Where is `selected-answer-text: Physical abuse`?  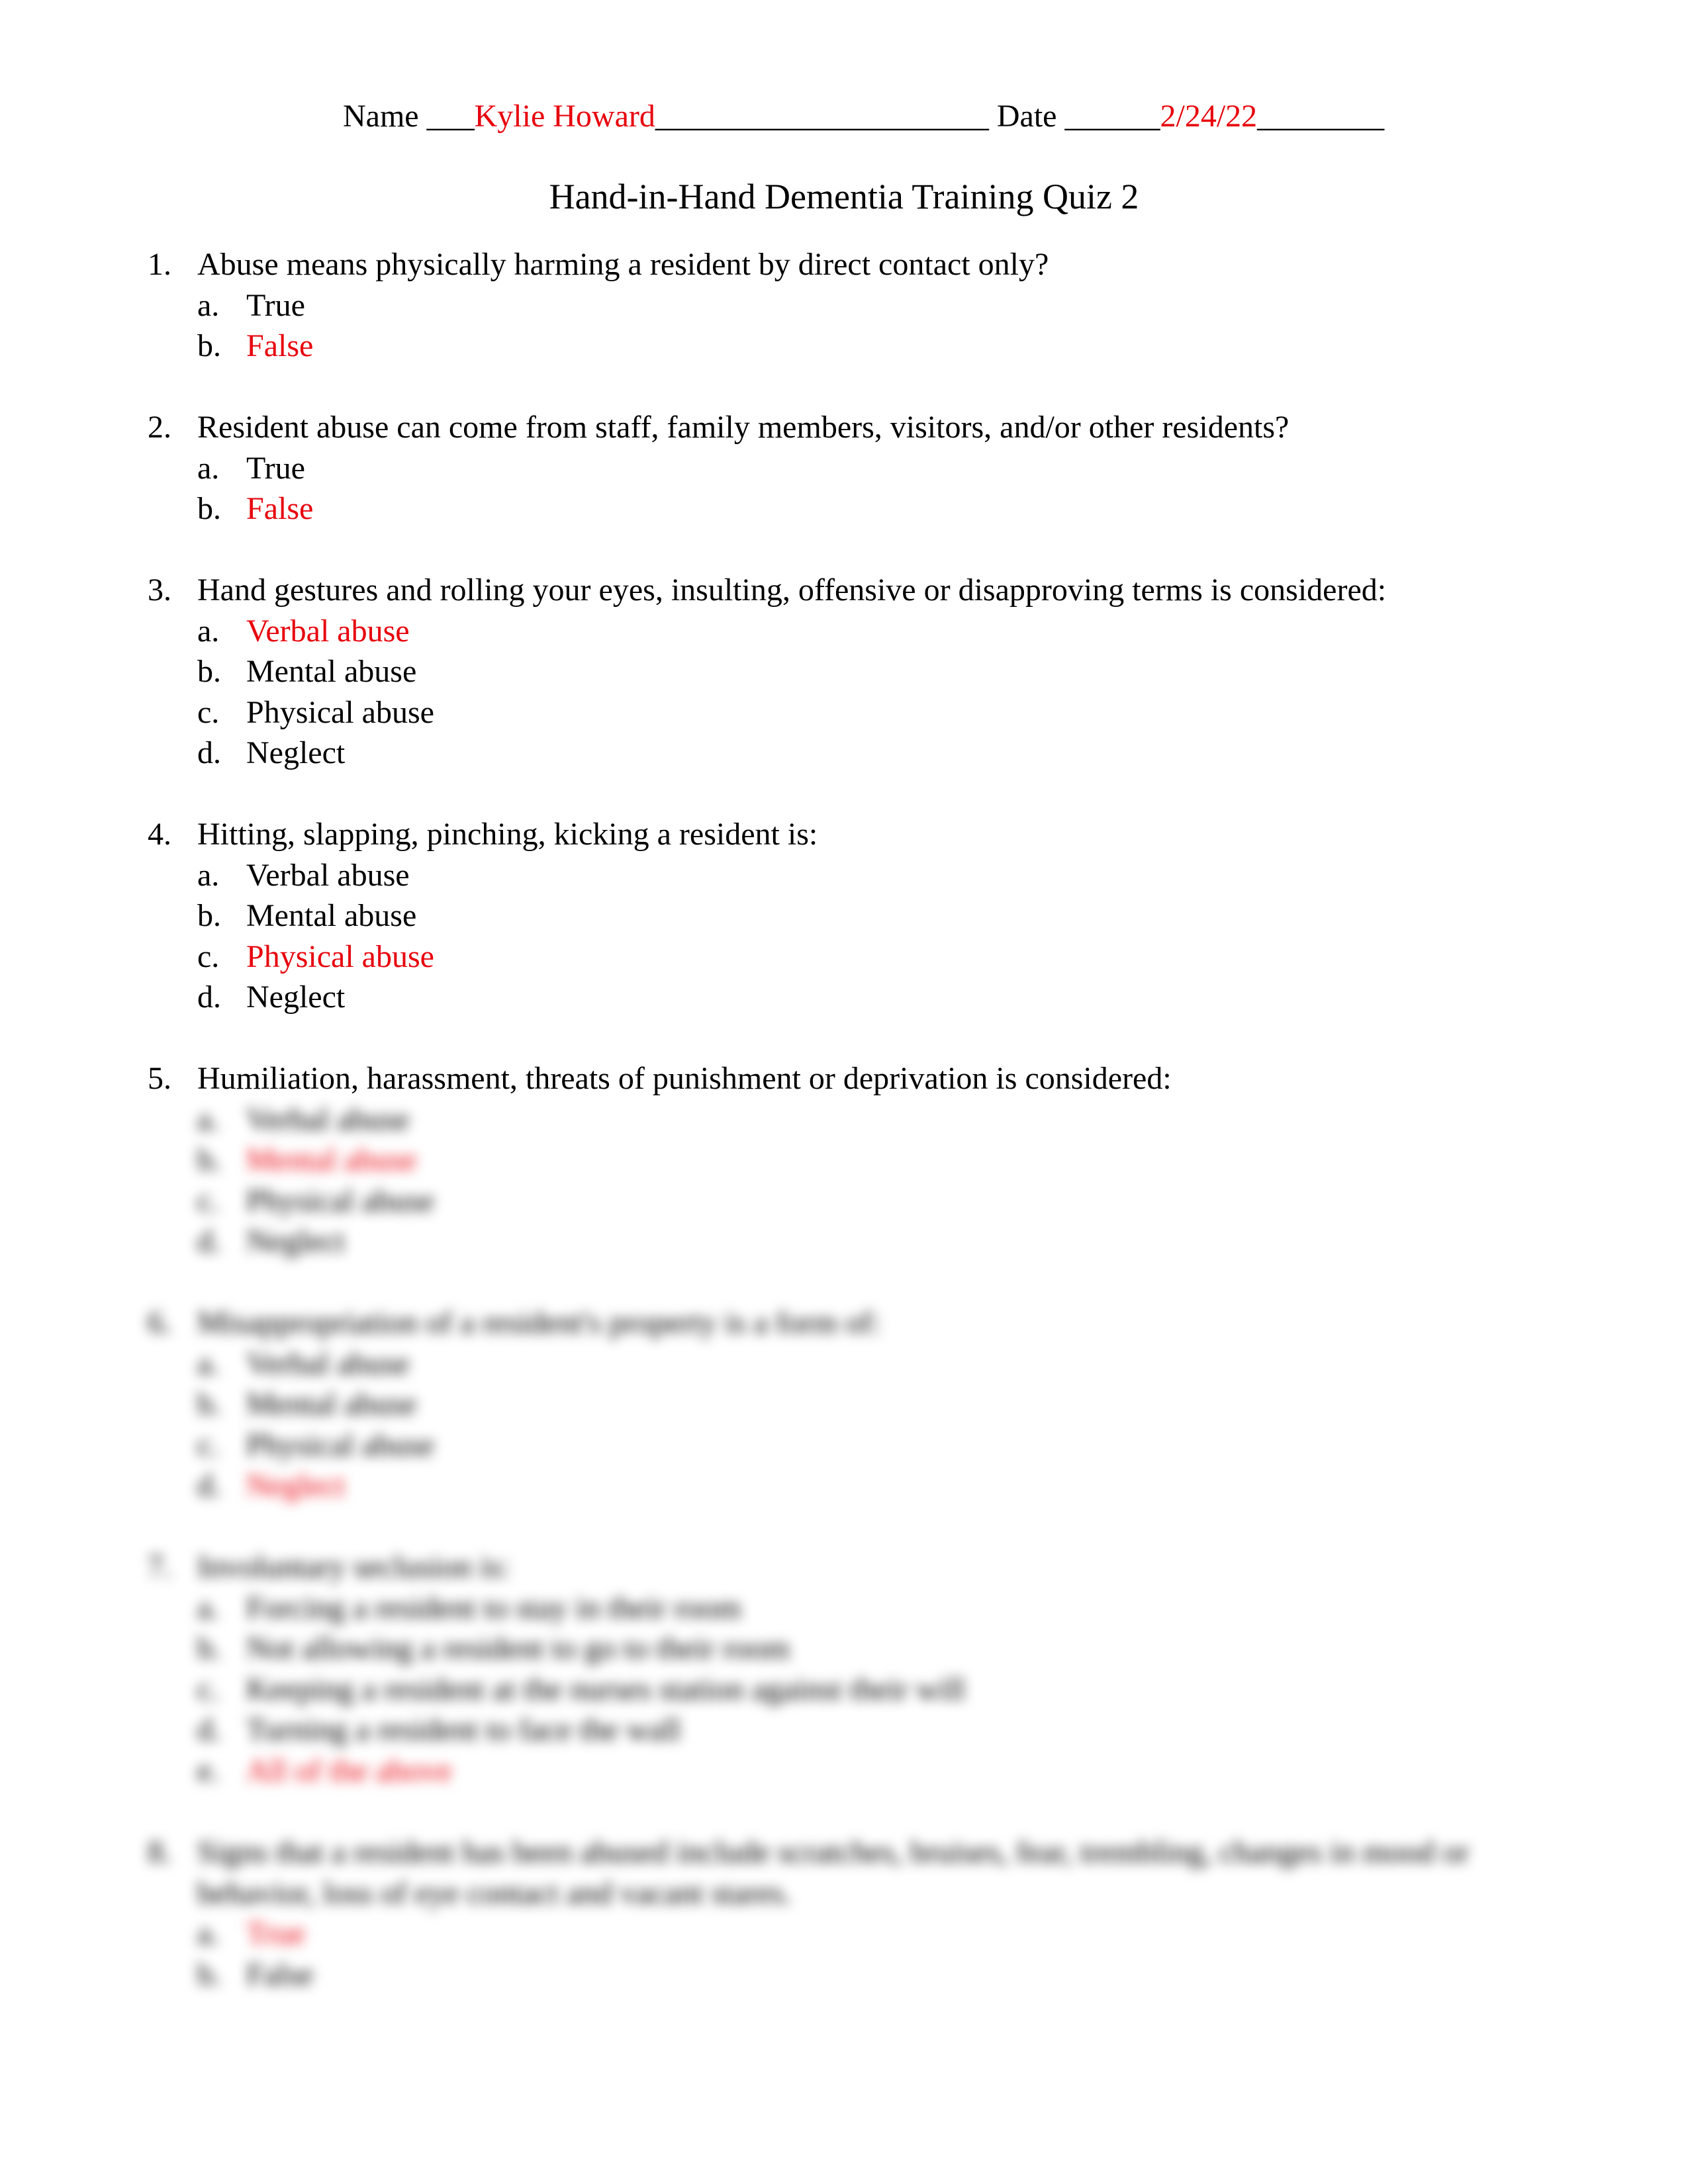 selected-answer-text: Physical abuse is located at coordinates (340, 956).